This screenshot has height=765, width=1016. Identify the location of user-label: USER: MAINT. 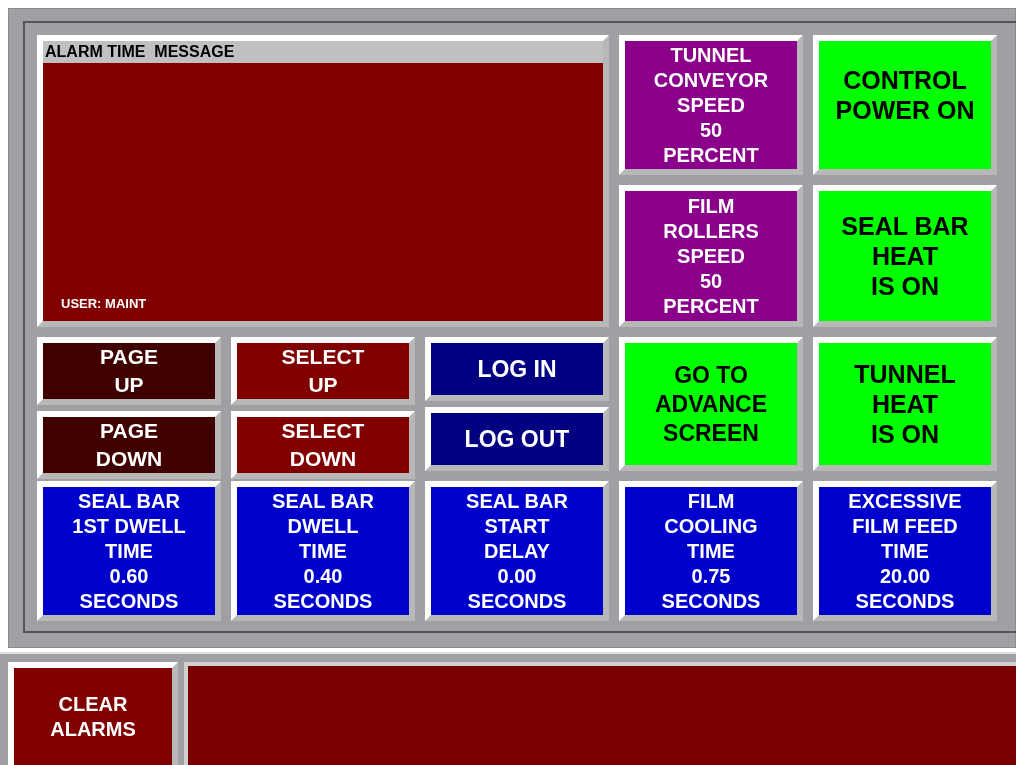
(104, 303).